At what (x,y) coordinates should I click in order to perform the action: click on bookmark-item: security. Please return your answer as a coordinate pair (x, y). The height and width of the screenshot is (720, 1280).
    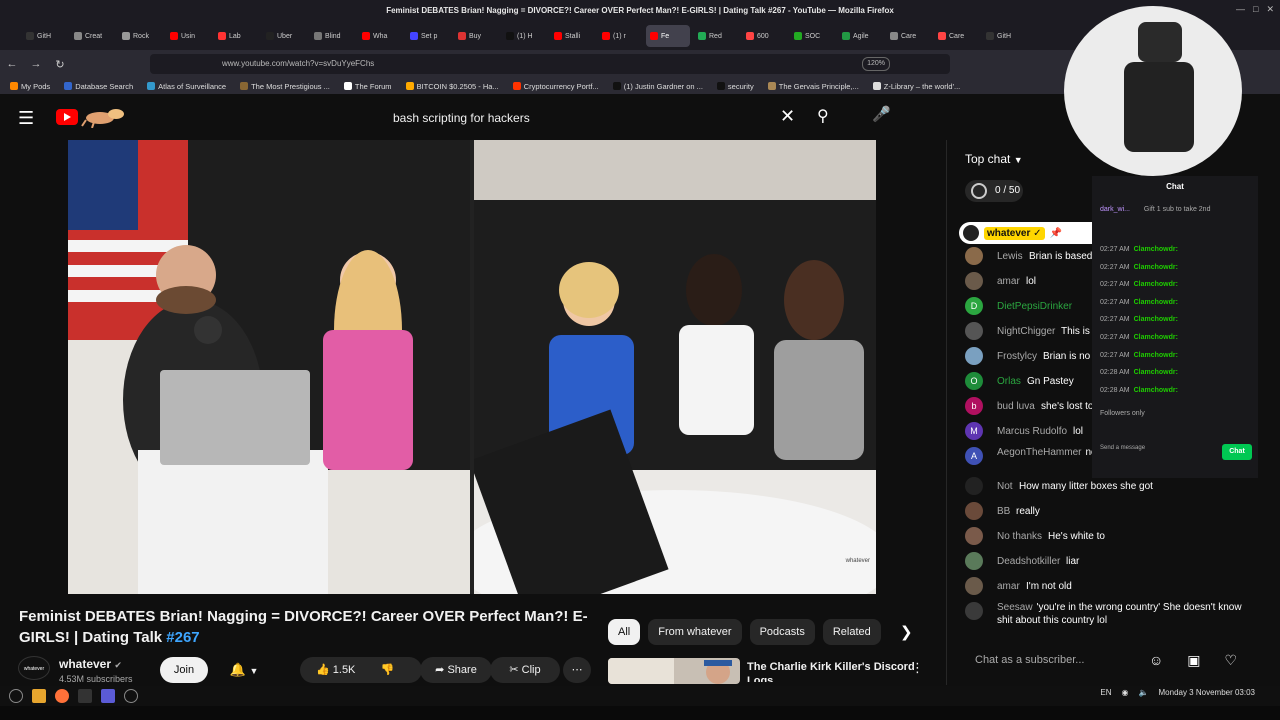
    Looking at the image, I should click on (735, 86).